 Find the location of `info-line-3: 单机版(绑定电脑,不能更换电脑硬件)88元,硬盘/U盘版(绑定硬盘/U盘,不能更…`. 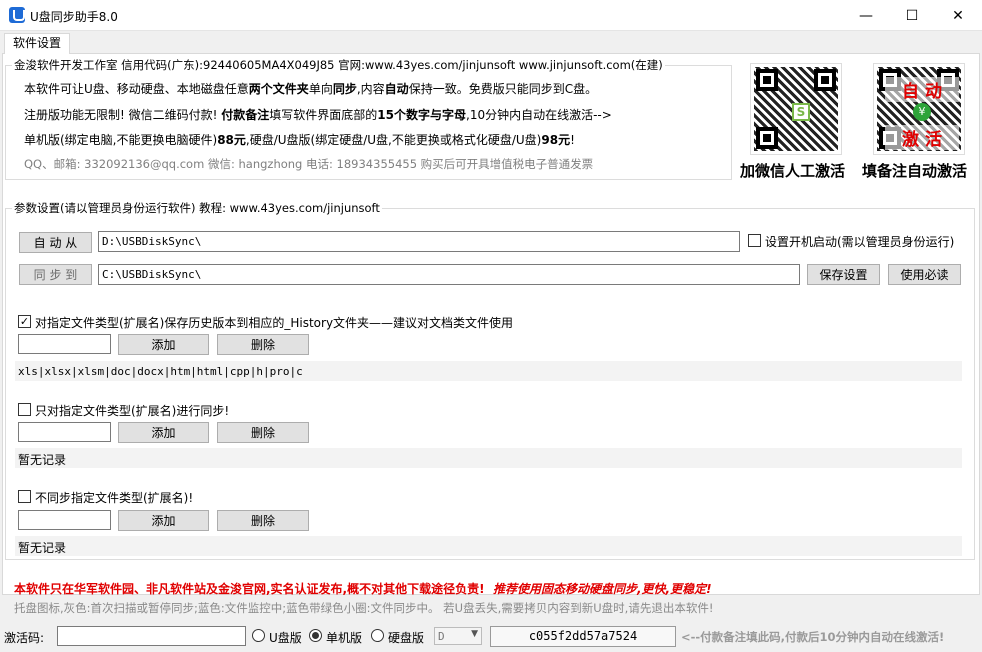

info-line-3: 单机版(绑定电脑,不能更换电脑硬件)88元,硬盘/U盘版(绑定硬盘/U盘,不能更… is located at coordinates (299, 140).